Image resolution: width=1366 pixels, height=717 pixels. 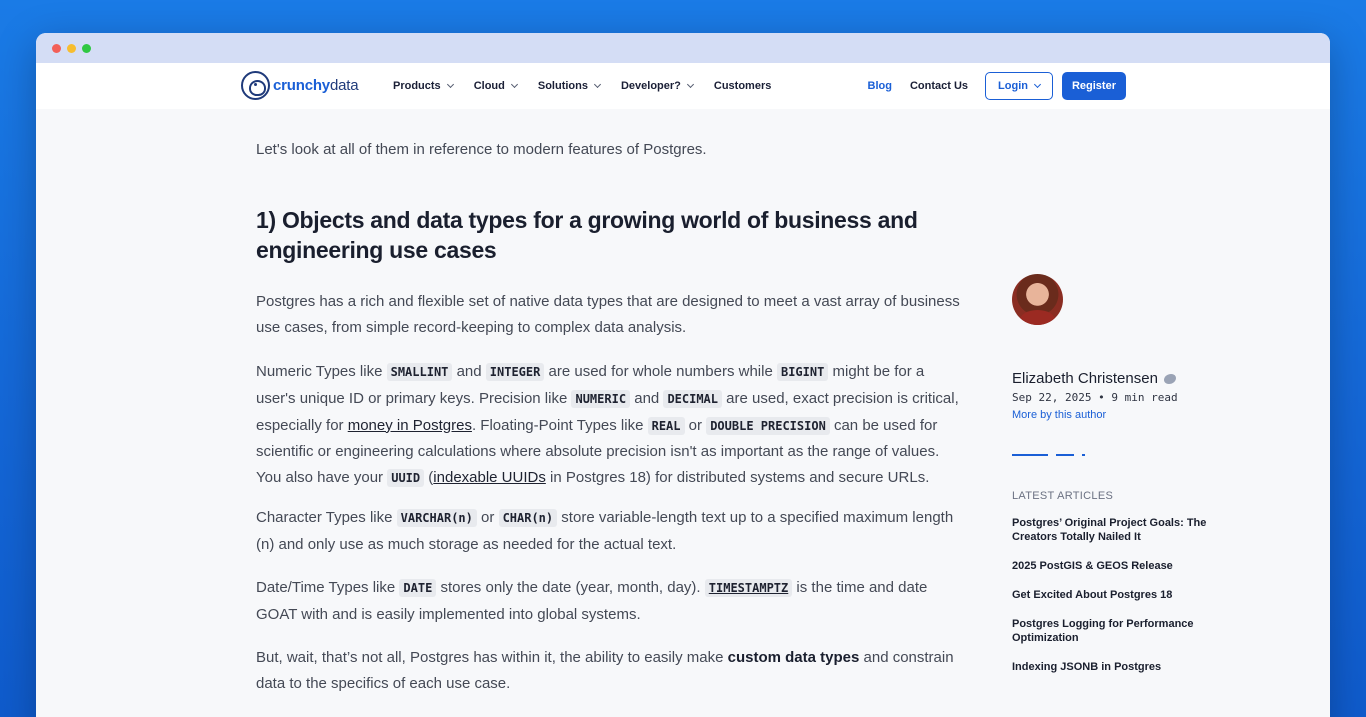 I want to click on crunchy-data-logo: crunchydata, so click(x=300, y=85).